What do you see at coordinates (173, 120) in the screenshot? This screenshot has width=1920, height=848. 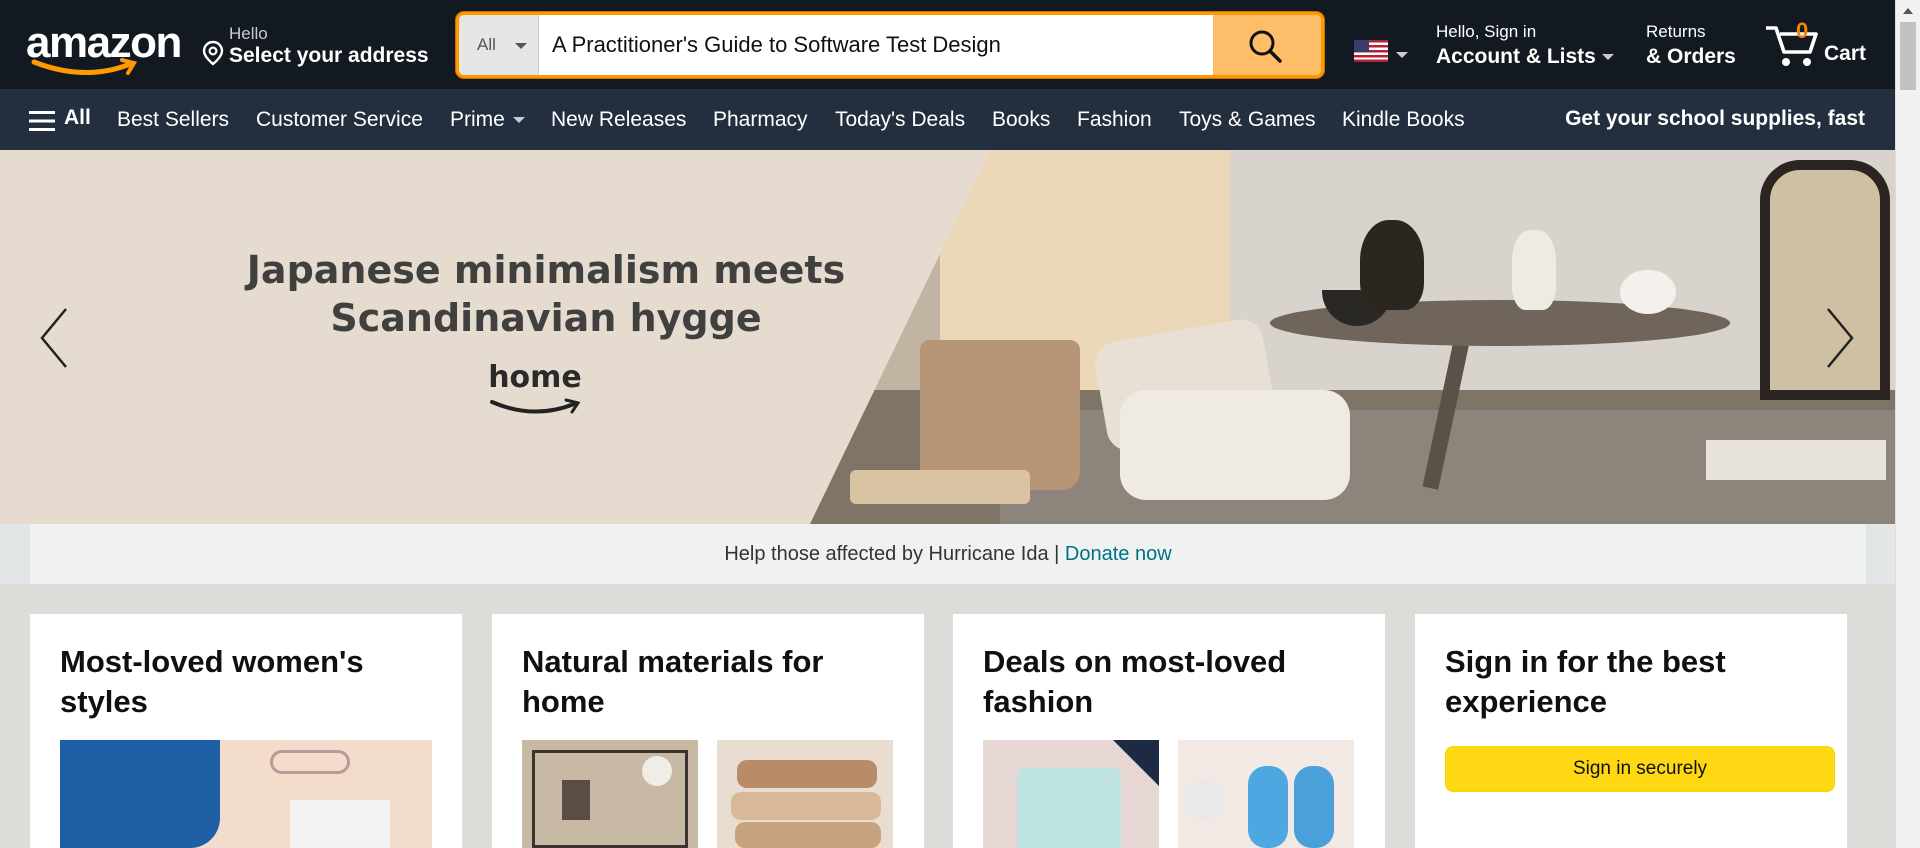 I see `nav-best-sellers: Best Sellers` at bounding box center [173, 120].